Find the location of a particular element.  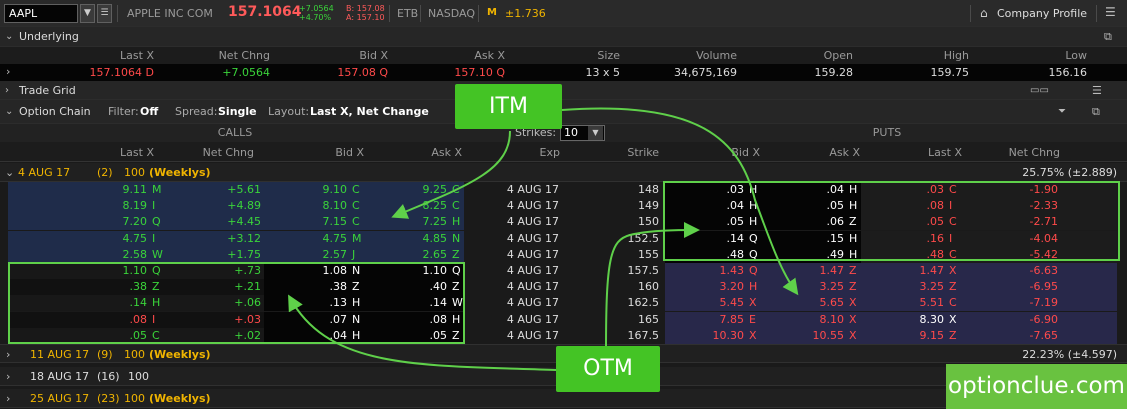

otm-callout: OTM is located at coordinates (608, 369).